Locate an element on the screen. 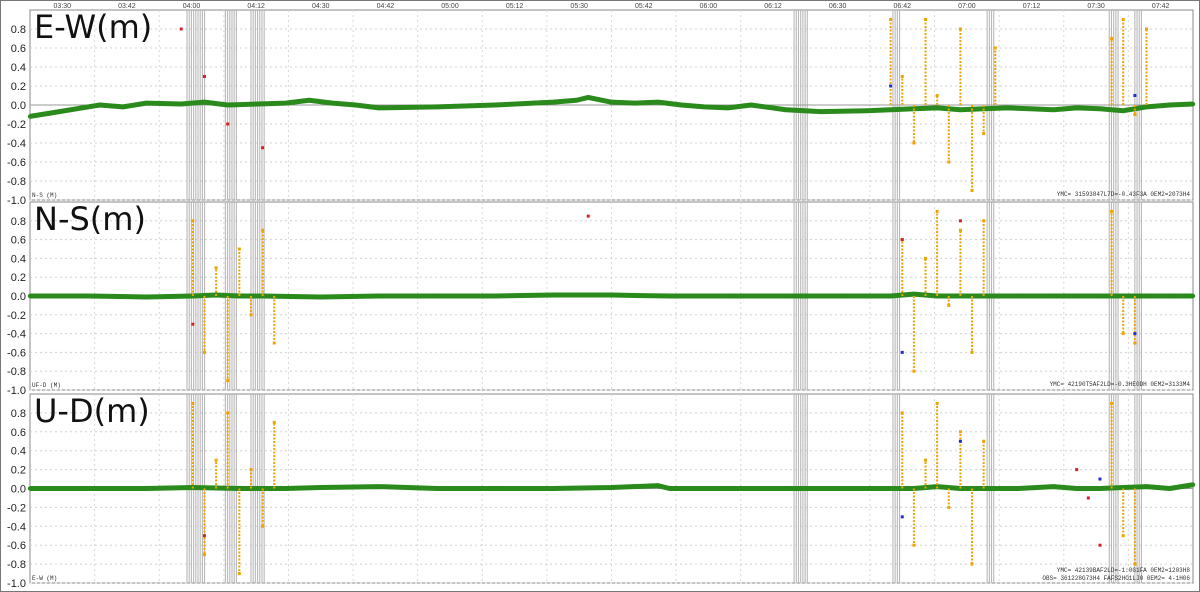 Image resolution: width=1200 pixels, height=592 pixels. x-tick-label: 07:12 is located at coordinates (1032, 6).